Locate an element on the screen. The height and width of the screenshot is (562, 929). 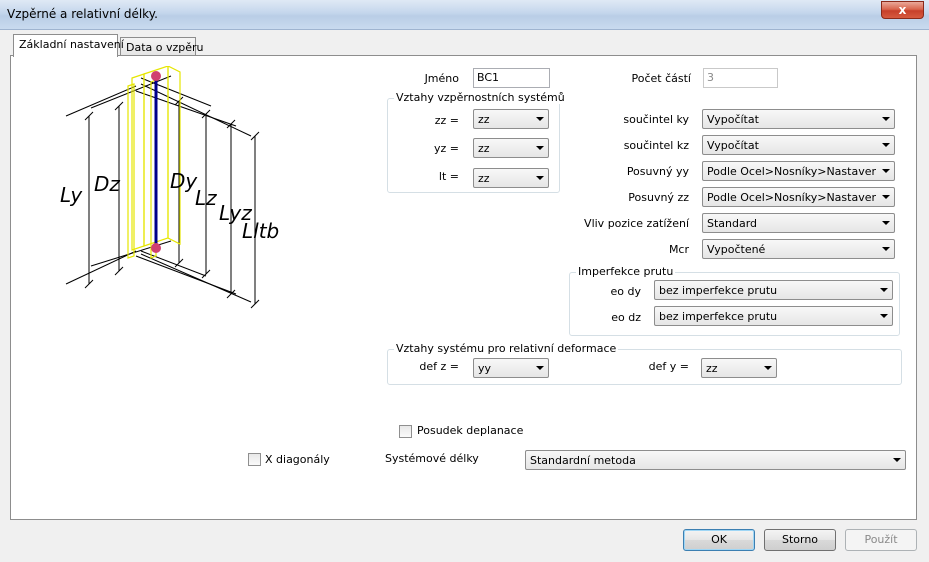
kz-select: Vypočítat is located at coordinates (798, 145).